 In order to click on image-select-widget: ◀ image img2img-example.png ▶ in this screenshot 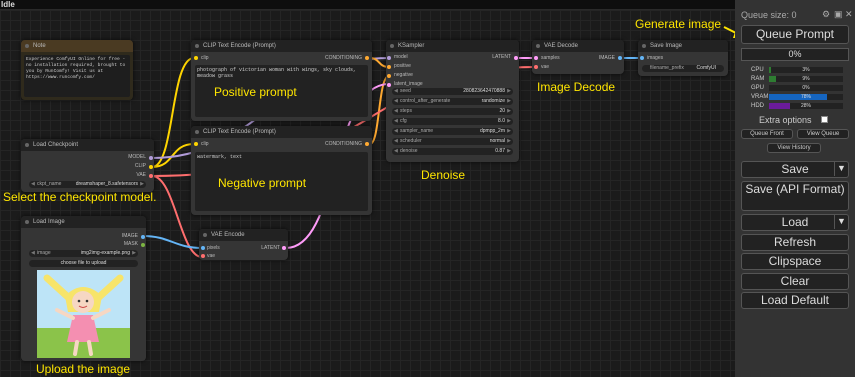, I will do `click(83, 253)`.